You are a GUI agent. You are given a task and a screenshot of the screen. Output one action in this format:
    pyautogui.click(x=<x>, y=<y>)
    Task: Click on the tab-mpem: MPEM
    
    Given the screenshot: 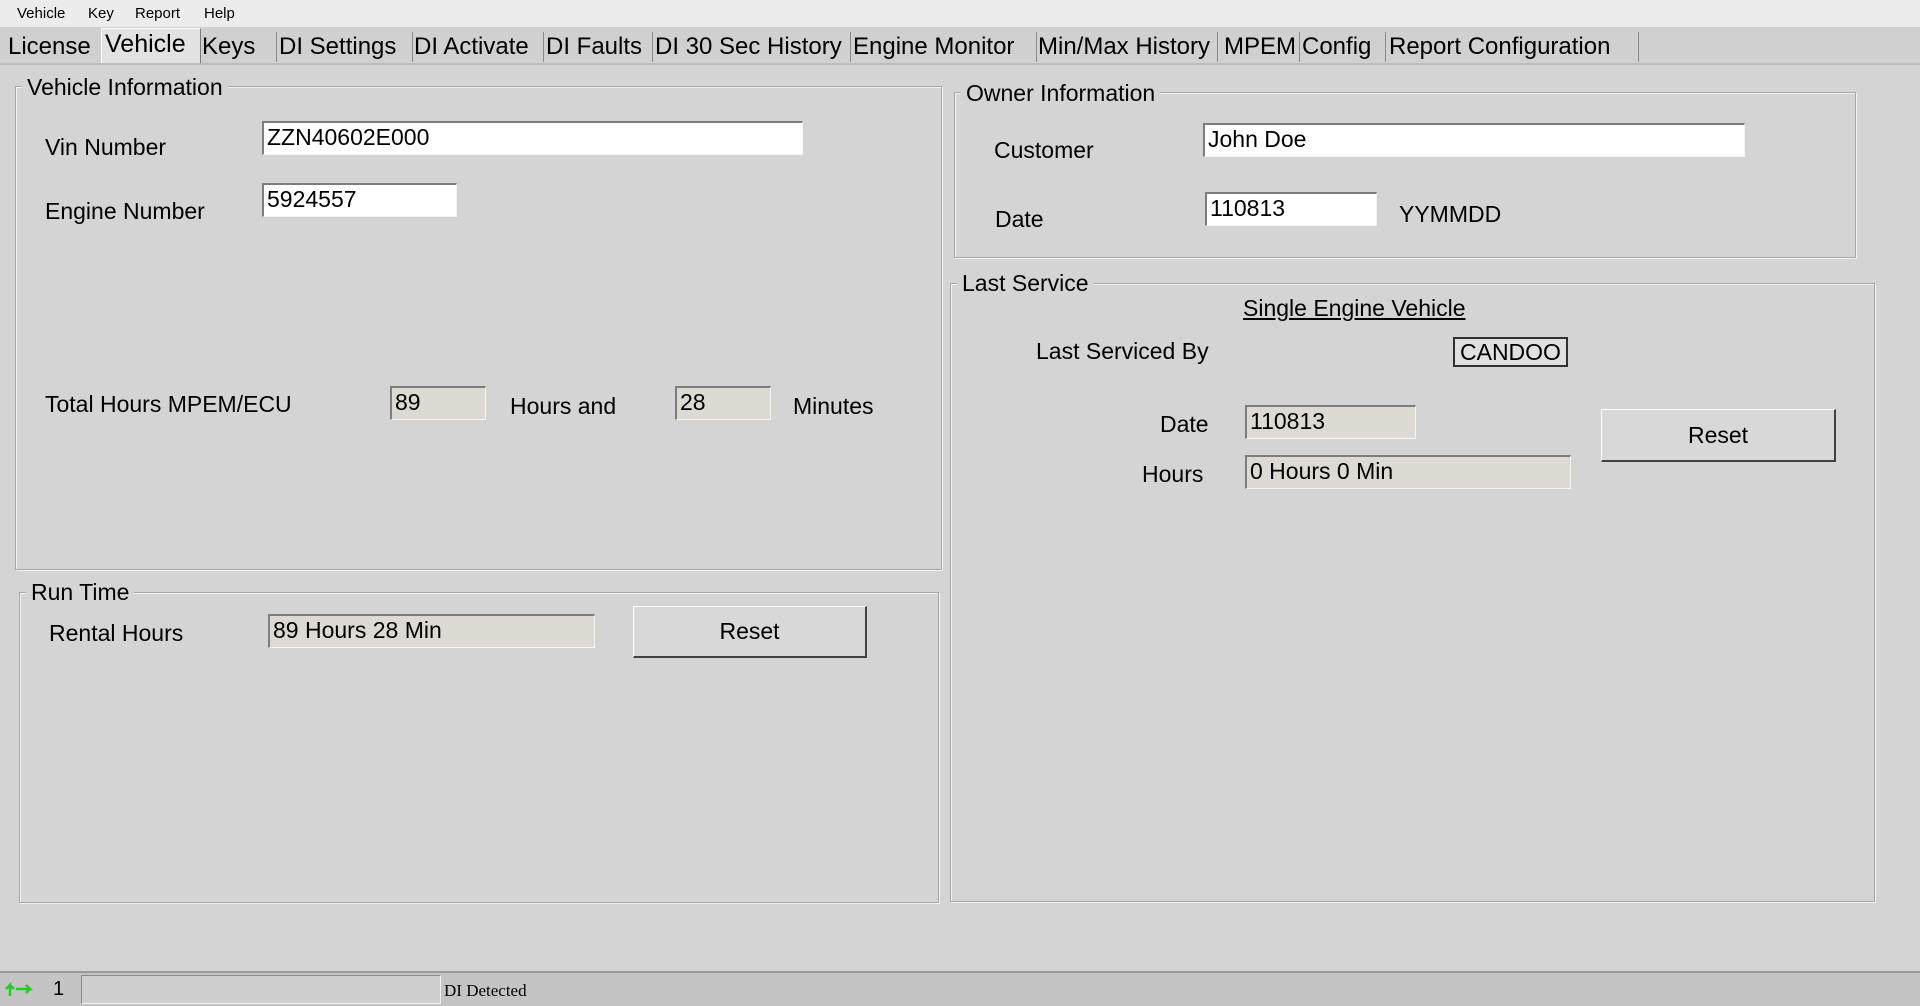 What is the action you would take?
    pyautogui.click(x=1260, y=47)
    